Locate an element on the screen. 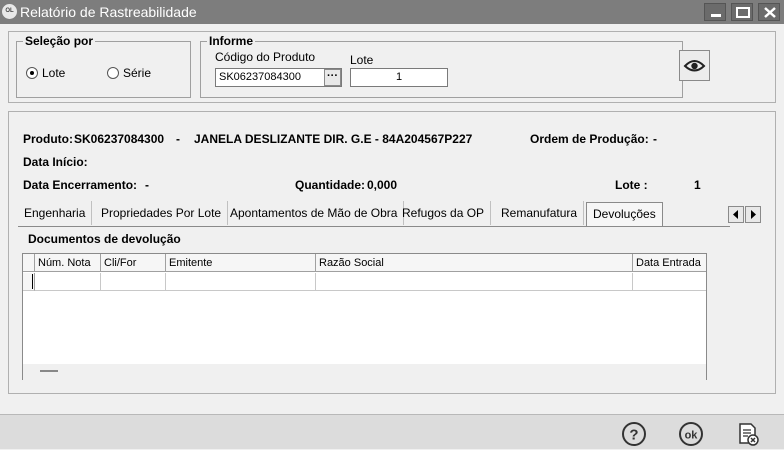 Image resolution: width=784 pixels, height=450 pixels. minimize-button is located at coordinates (715, 12).